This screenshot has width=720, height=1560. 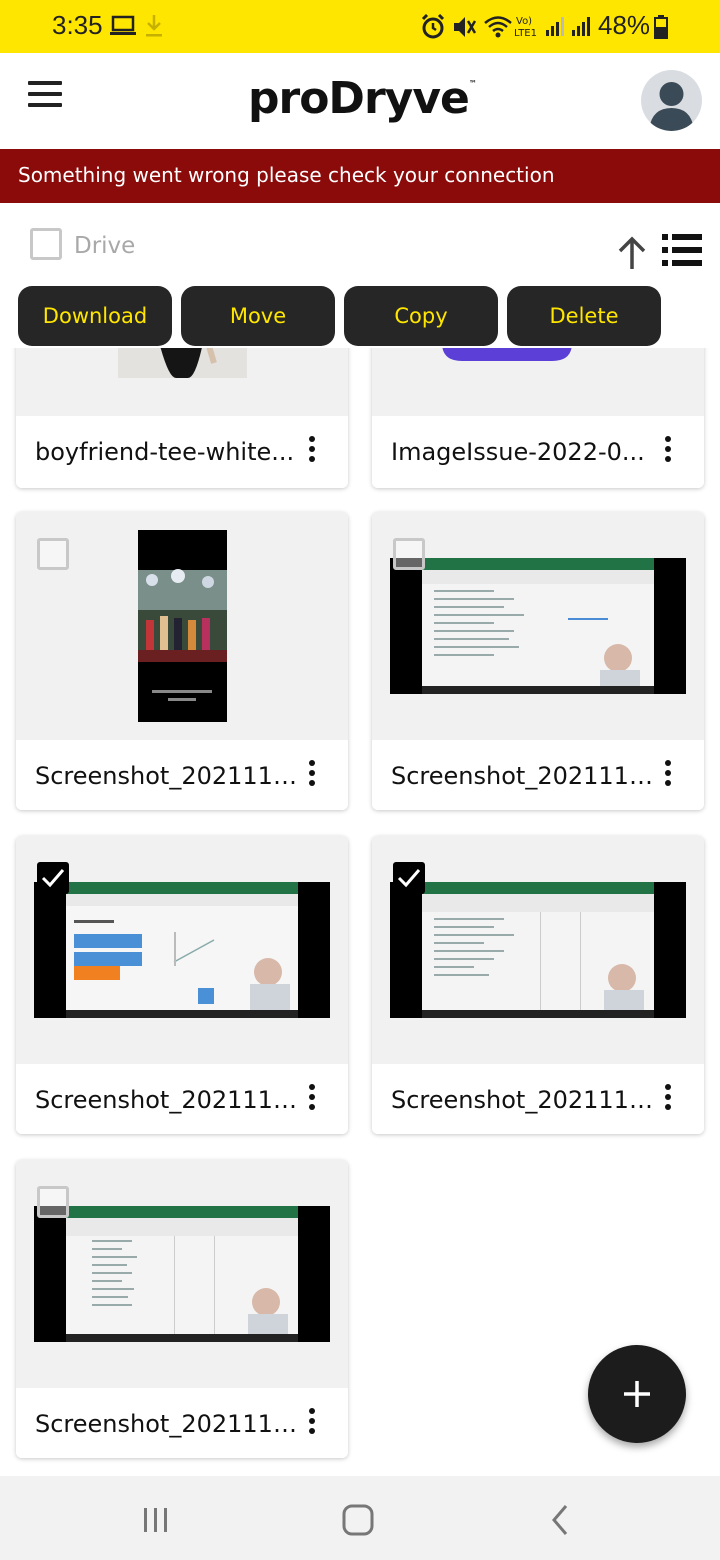 I want to click on image-issue-preview, so click(x=507, y=354).